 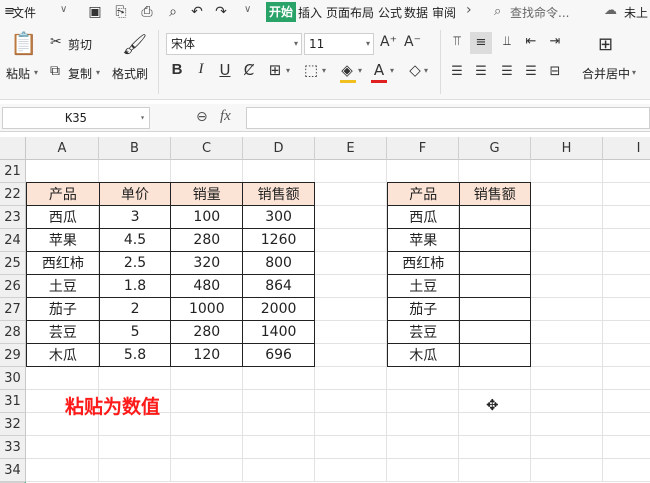 I want to click on font-size-select: 11 ▾, so click(x=339, y=44).